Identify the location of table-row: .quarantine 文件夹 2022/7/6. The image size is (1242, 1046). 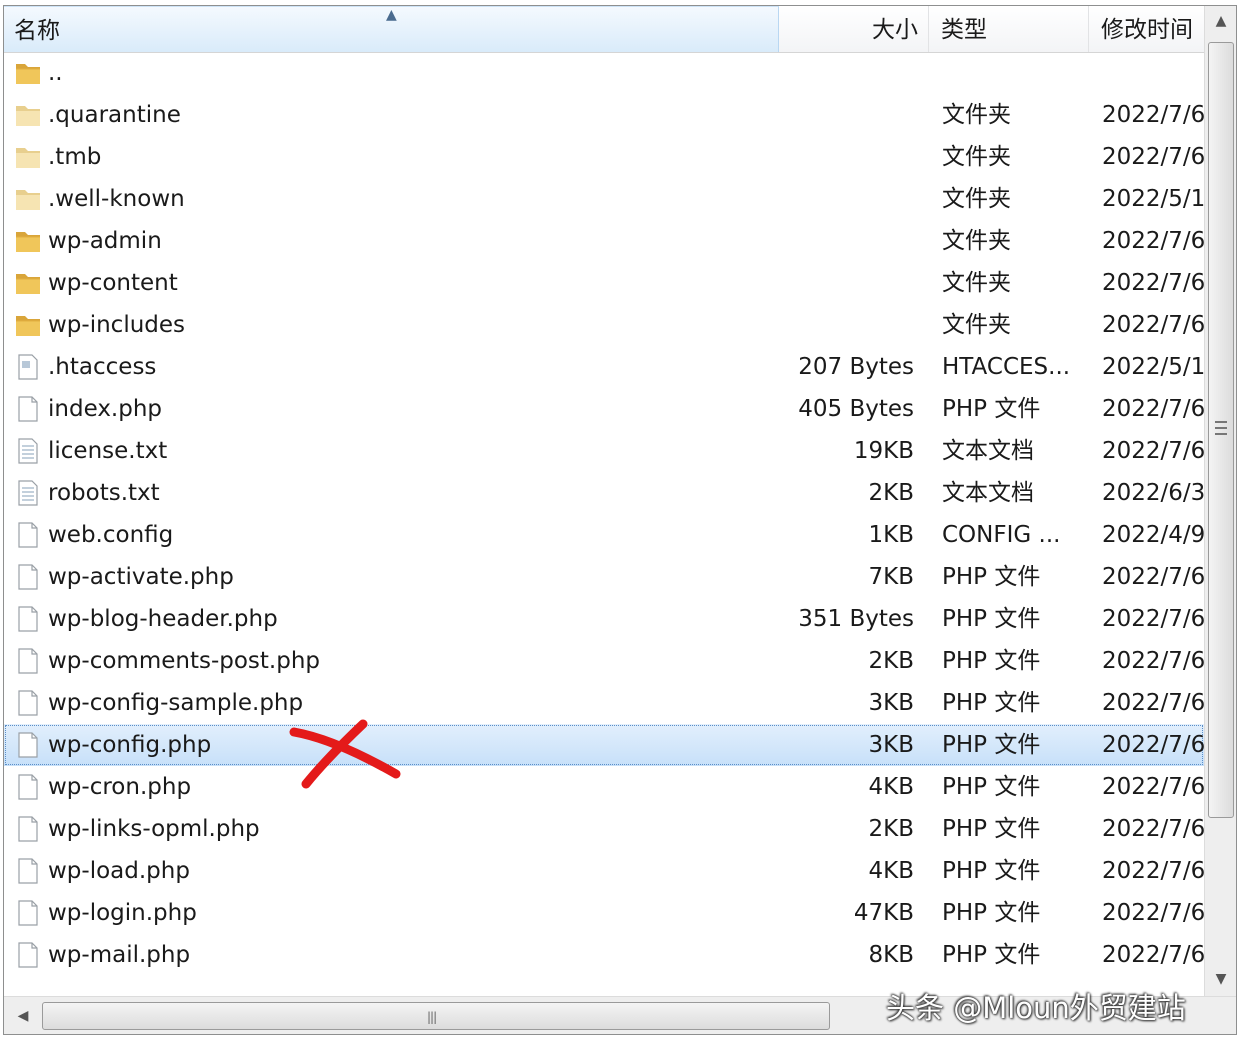
(604, 115).